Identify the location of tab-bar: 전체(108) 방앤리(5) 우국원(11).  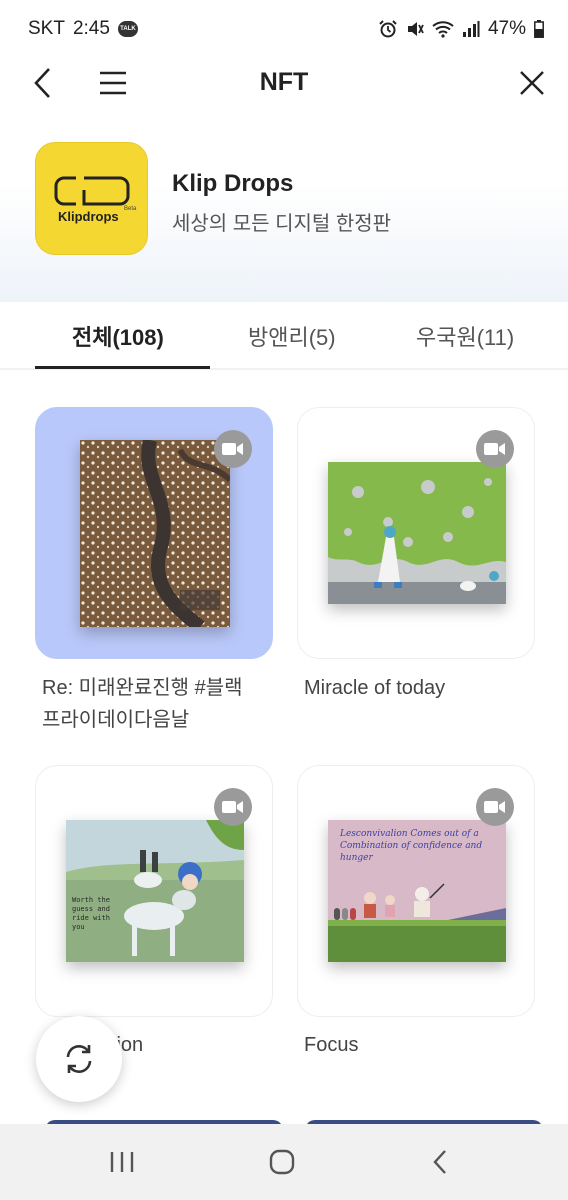
(284, 336).